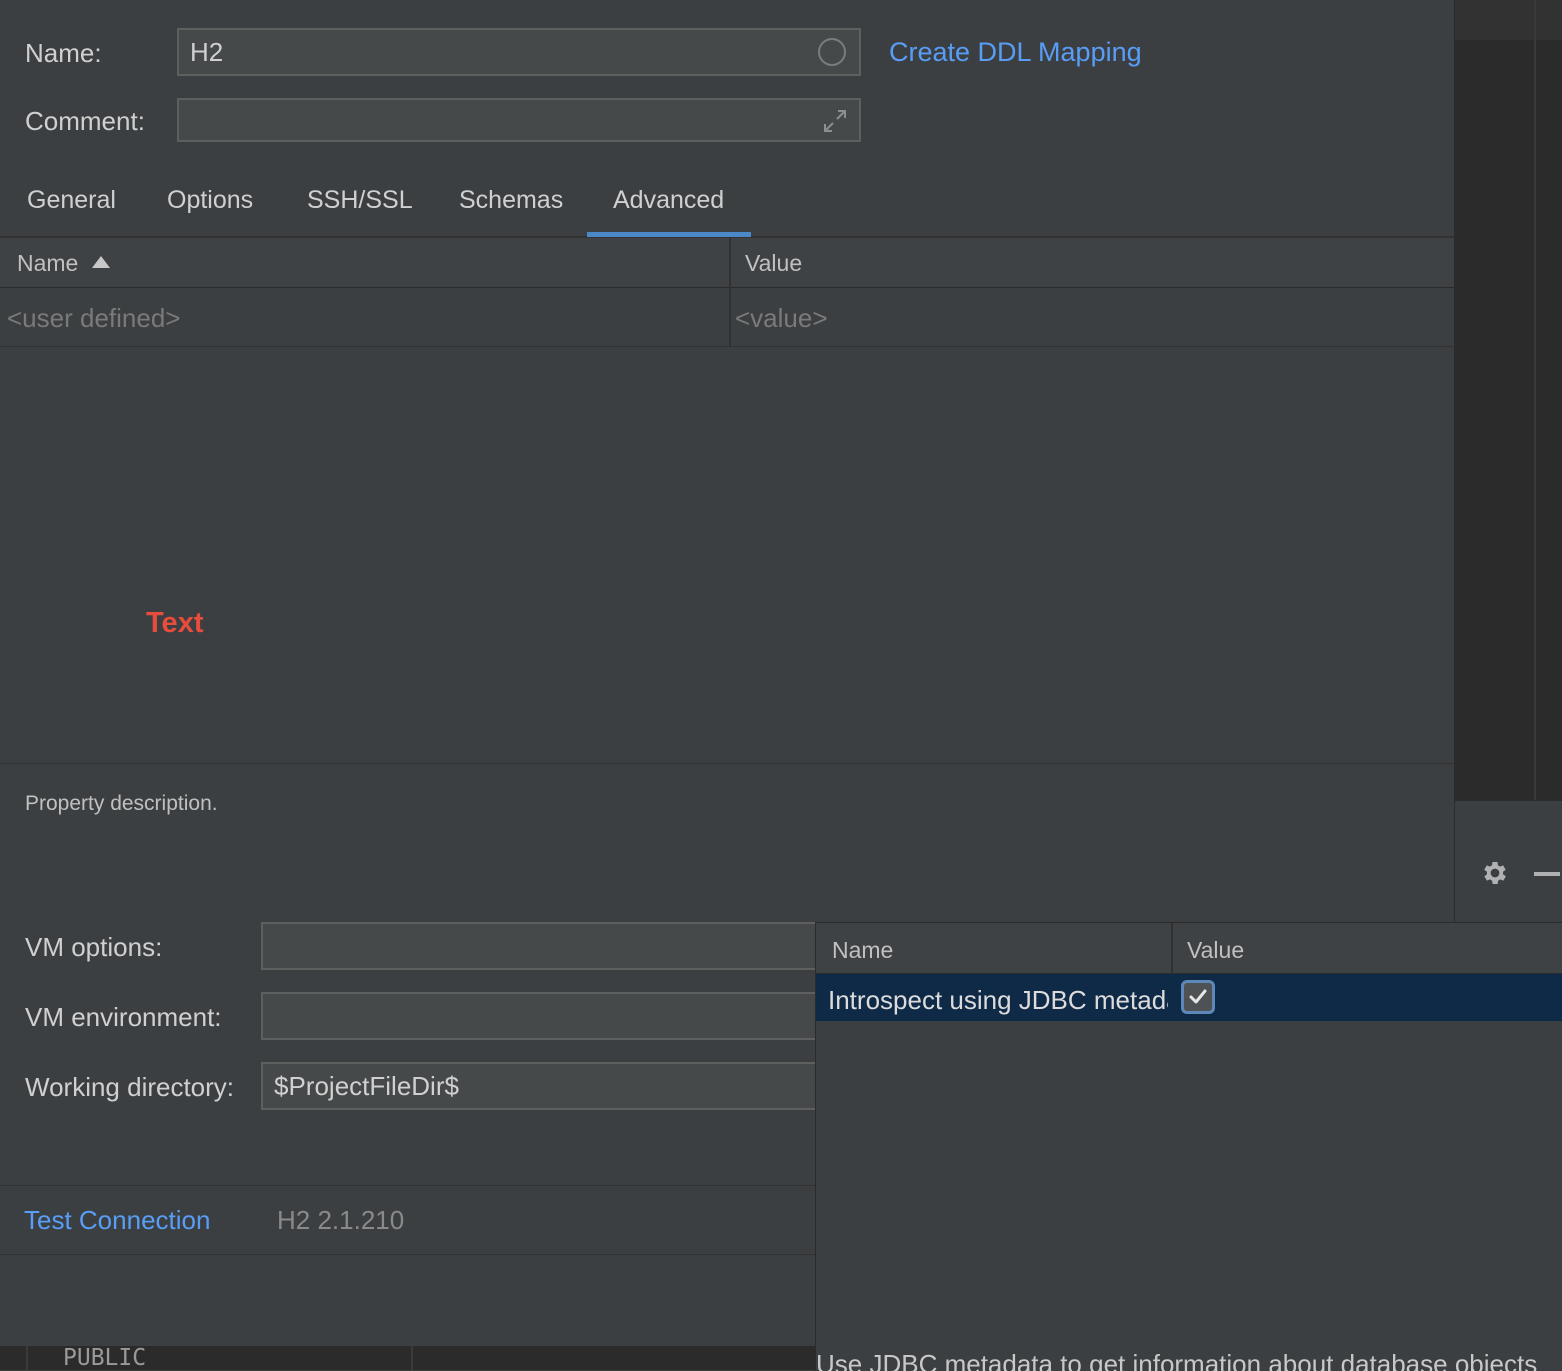 This screenshot has width=1562, height=1371. What do you see at coordinates (105, 1358) in the screenshot?
I see `schema-name: PUBLIC` at bounding box center [105, 1358].